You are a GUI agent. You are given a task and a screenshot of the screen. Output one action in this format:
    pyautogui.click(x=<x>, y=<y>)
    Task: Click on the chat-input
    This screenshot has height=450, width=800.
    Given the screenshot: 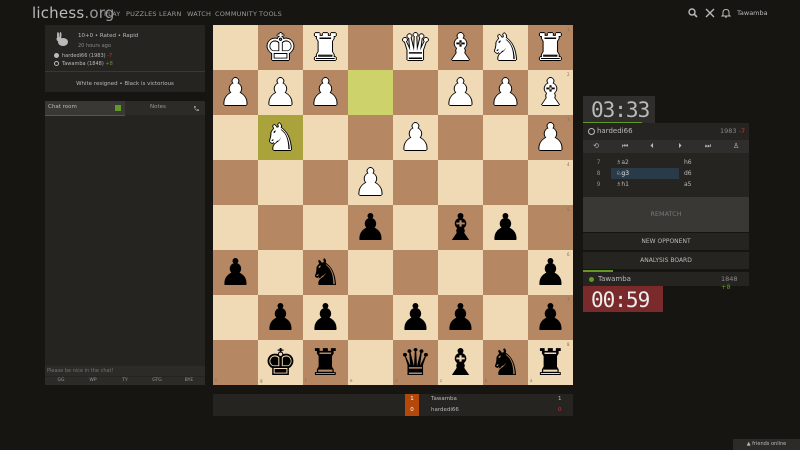 What is the action you would take?
    pyautogui.click(x=125, y=371)
    